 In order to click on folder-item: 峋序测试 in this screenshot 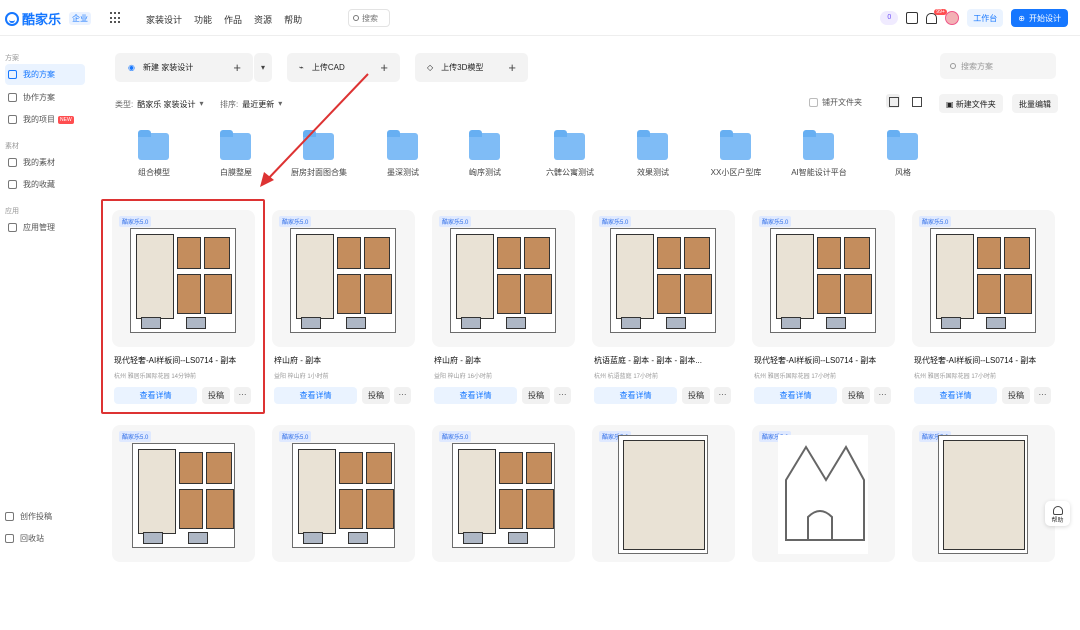, I will do `click(485, 156)`.